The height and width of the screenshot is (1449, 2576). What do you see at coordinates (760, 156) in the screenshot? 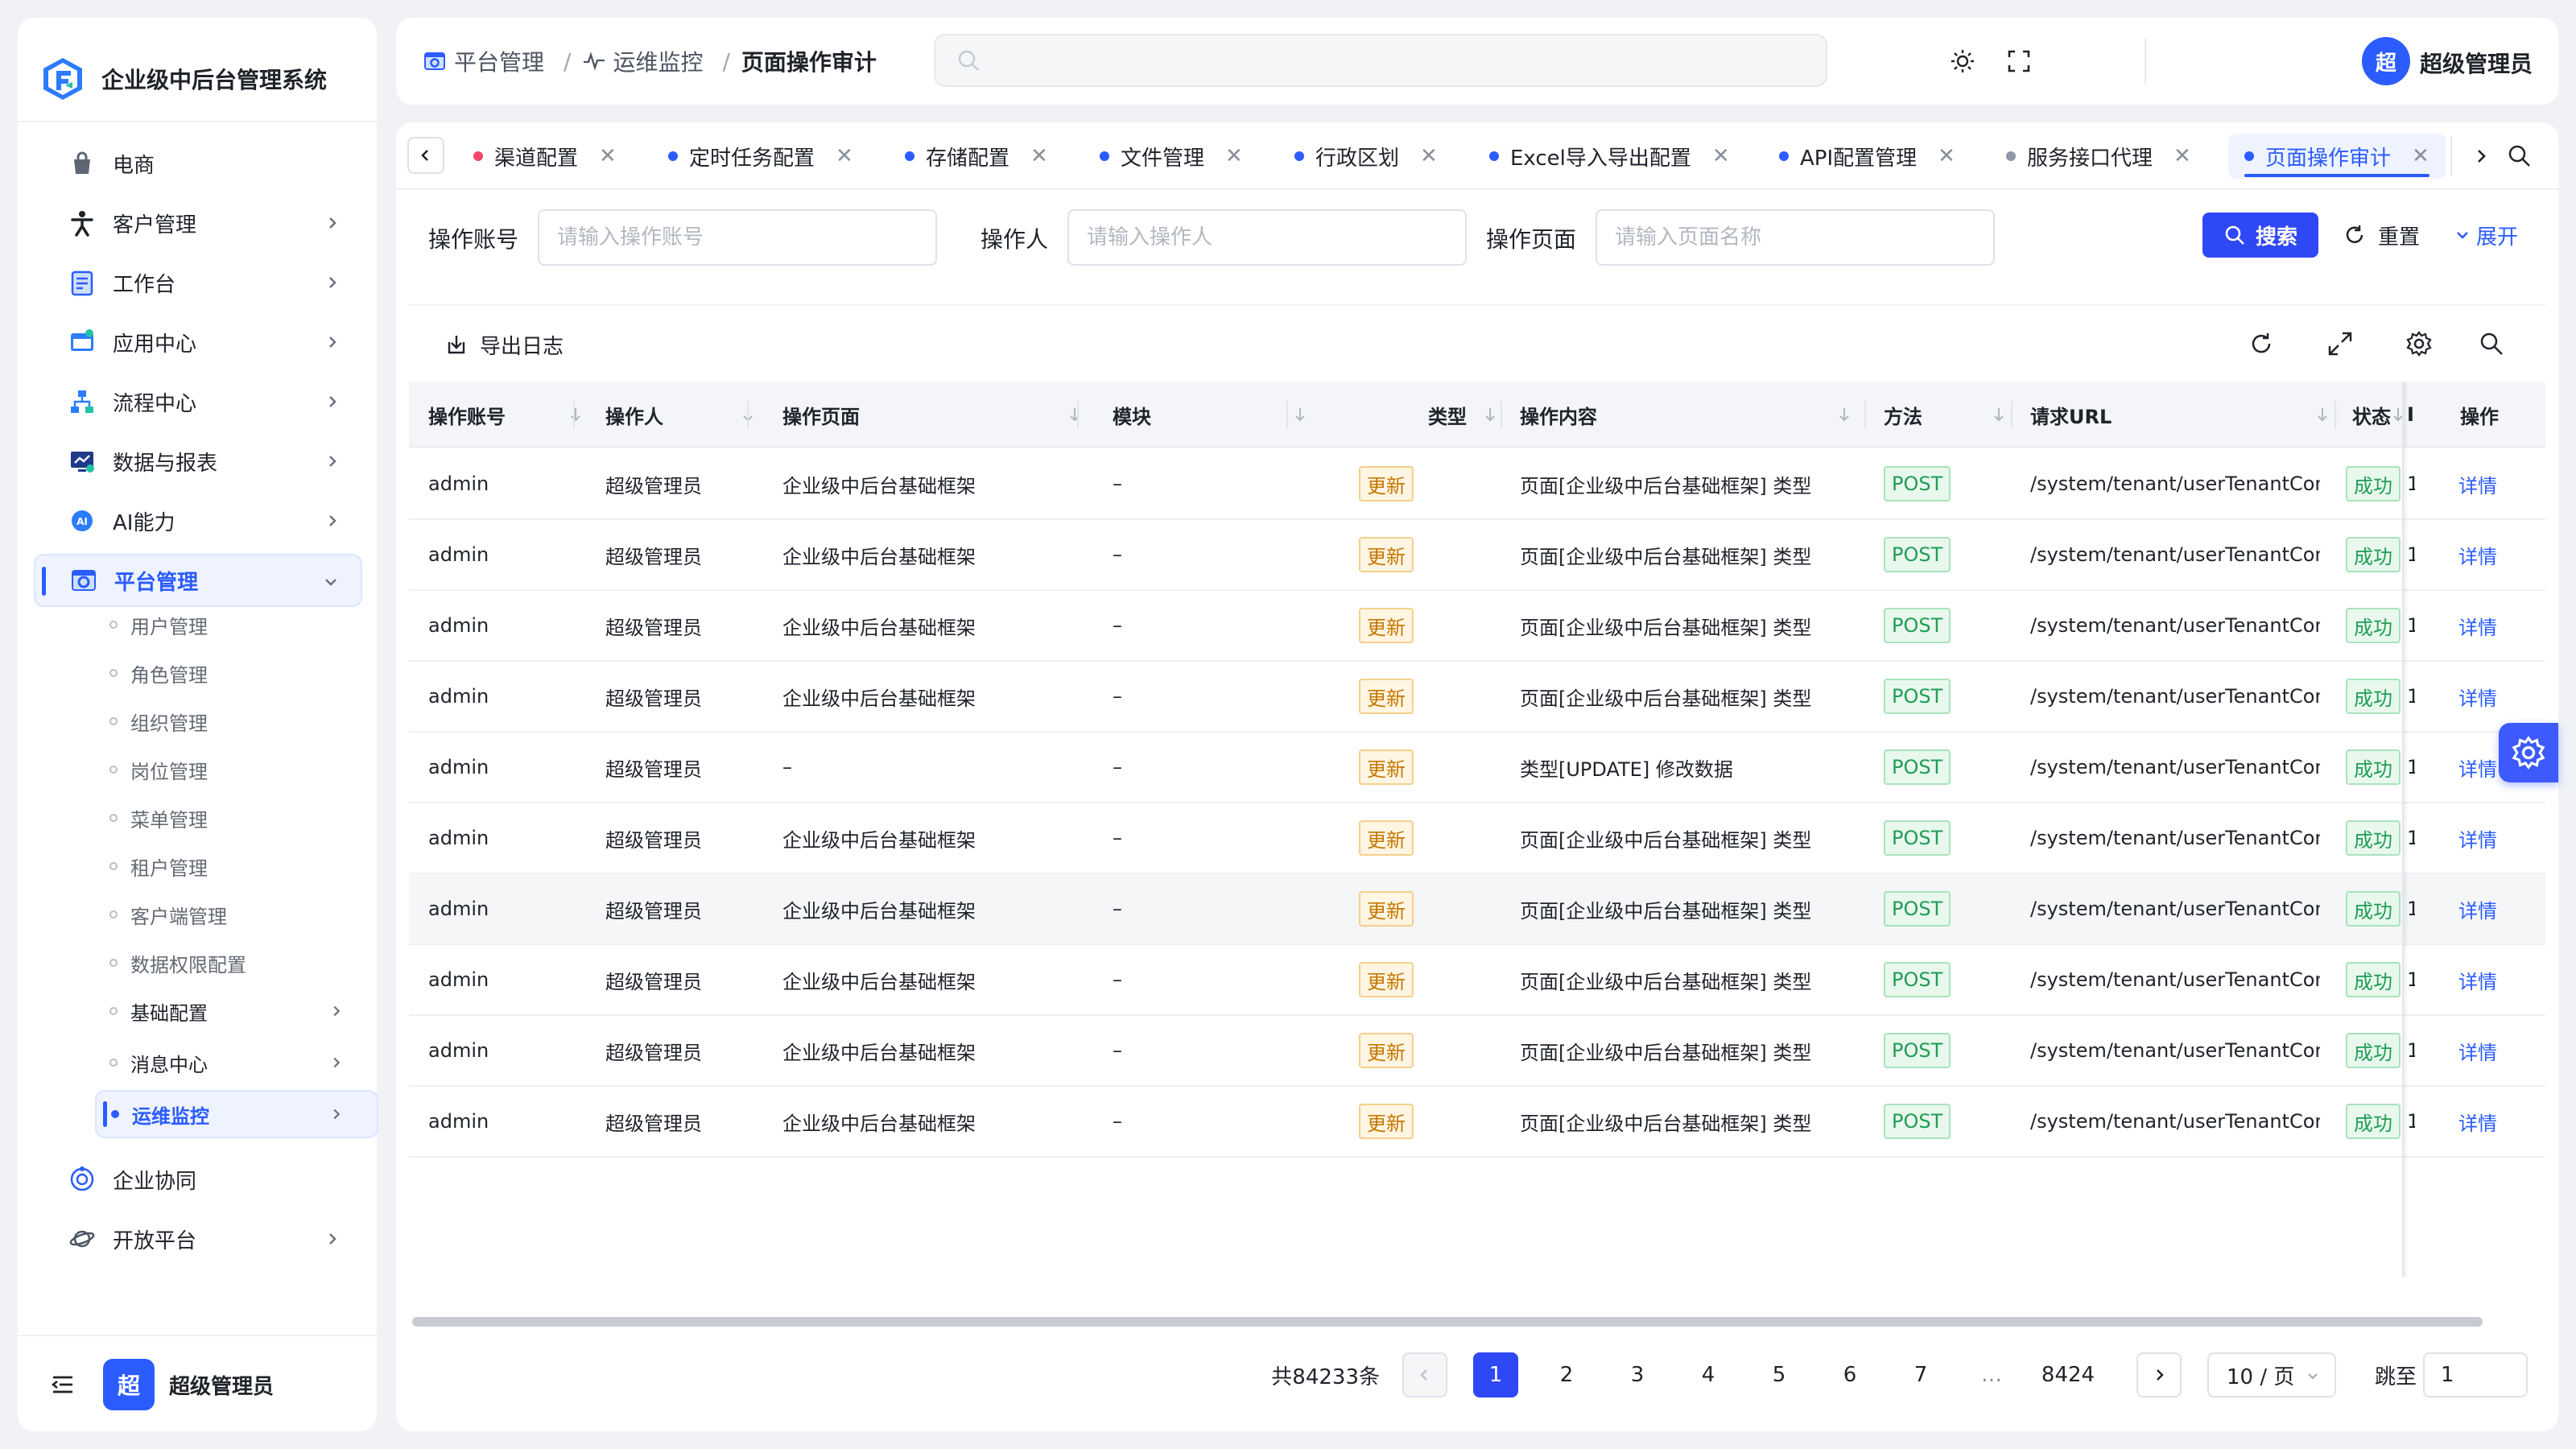
I see `tab-cron-config: 定时任务配置 ✕` at bounding box center [760, 156].